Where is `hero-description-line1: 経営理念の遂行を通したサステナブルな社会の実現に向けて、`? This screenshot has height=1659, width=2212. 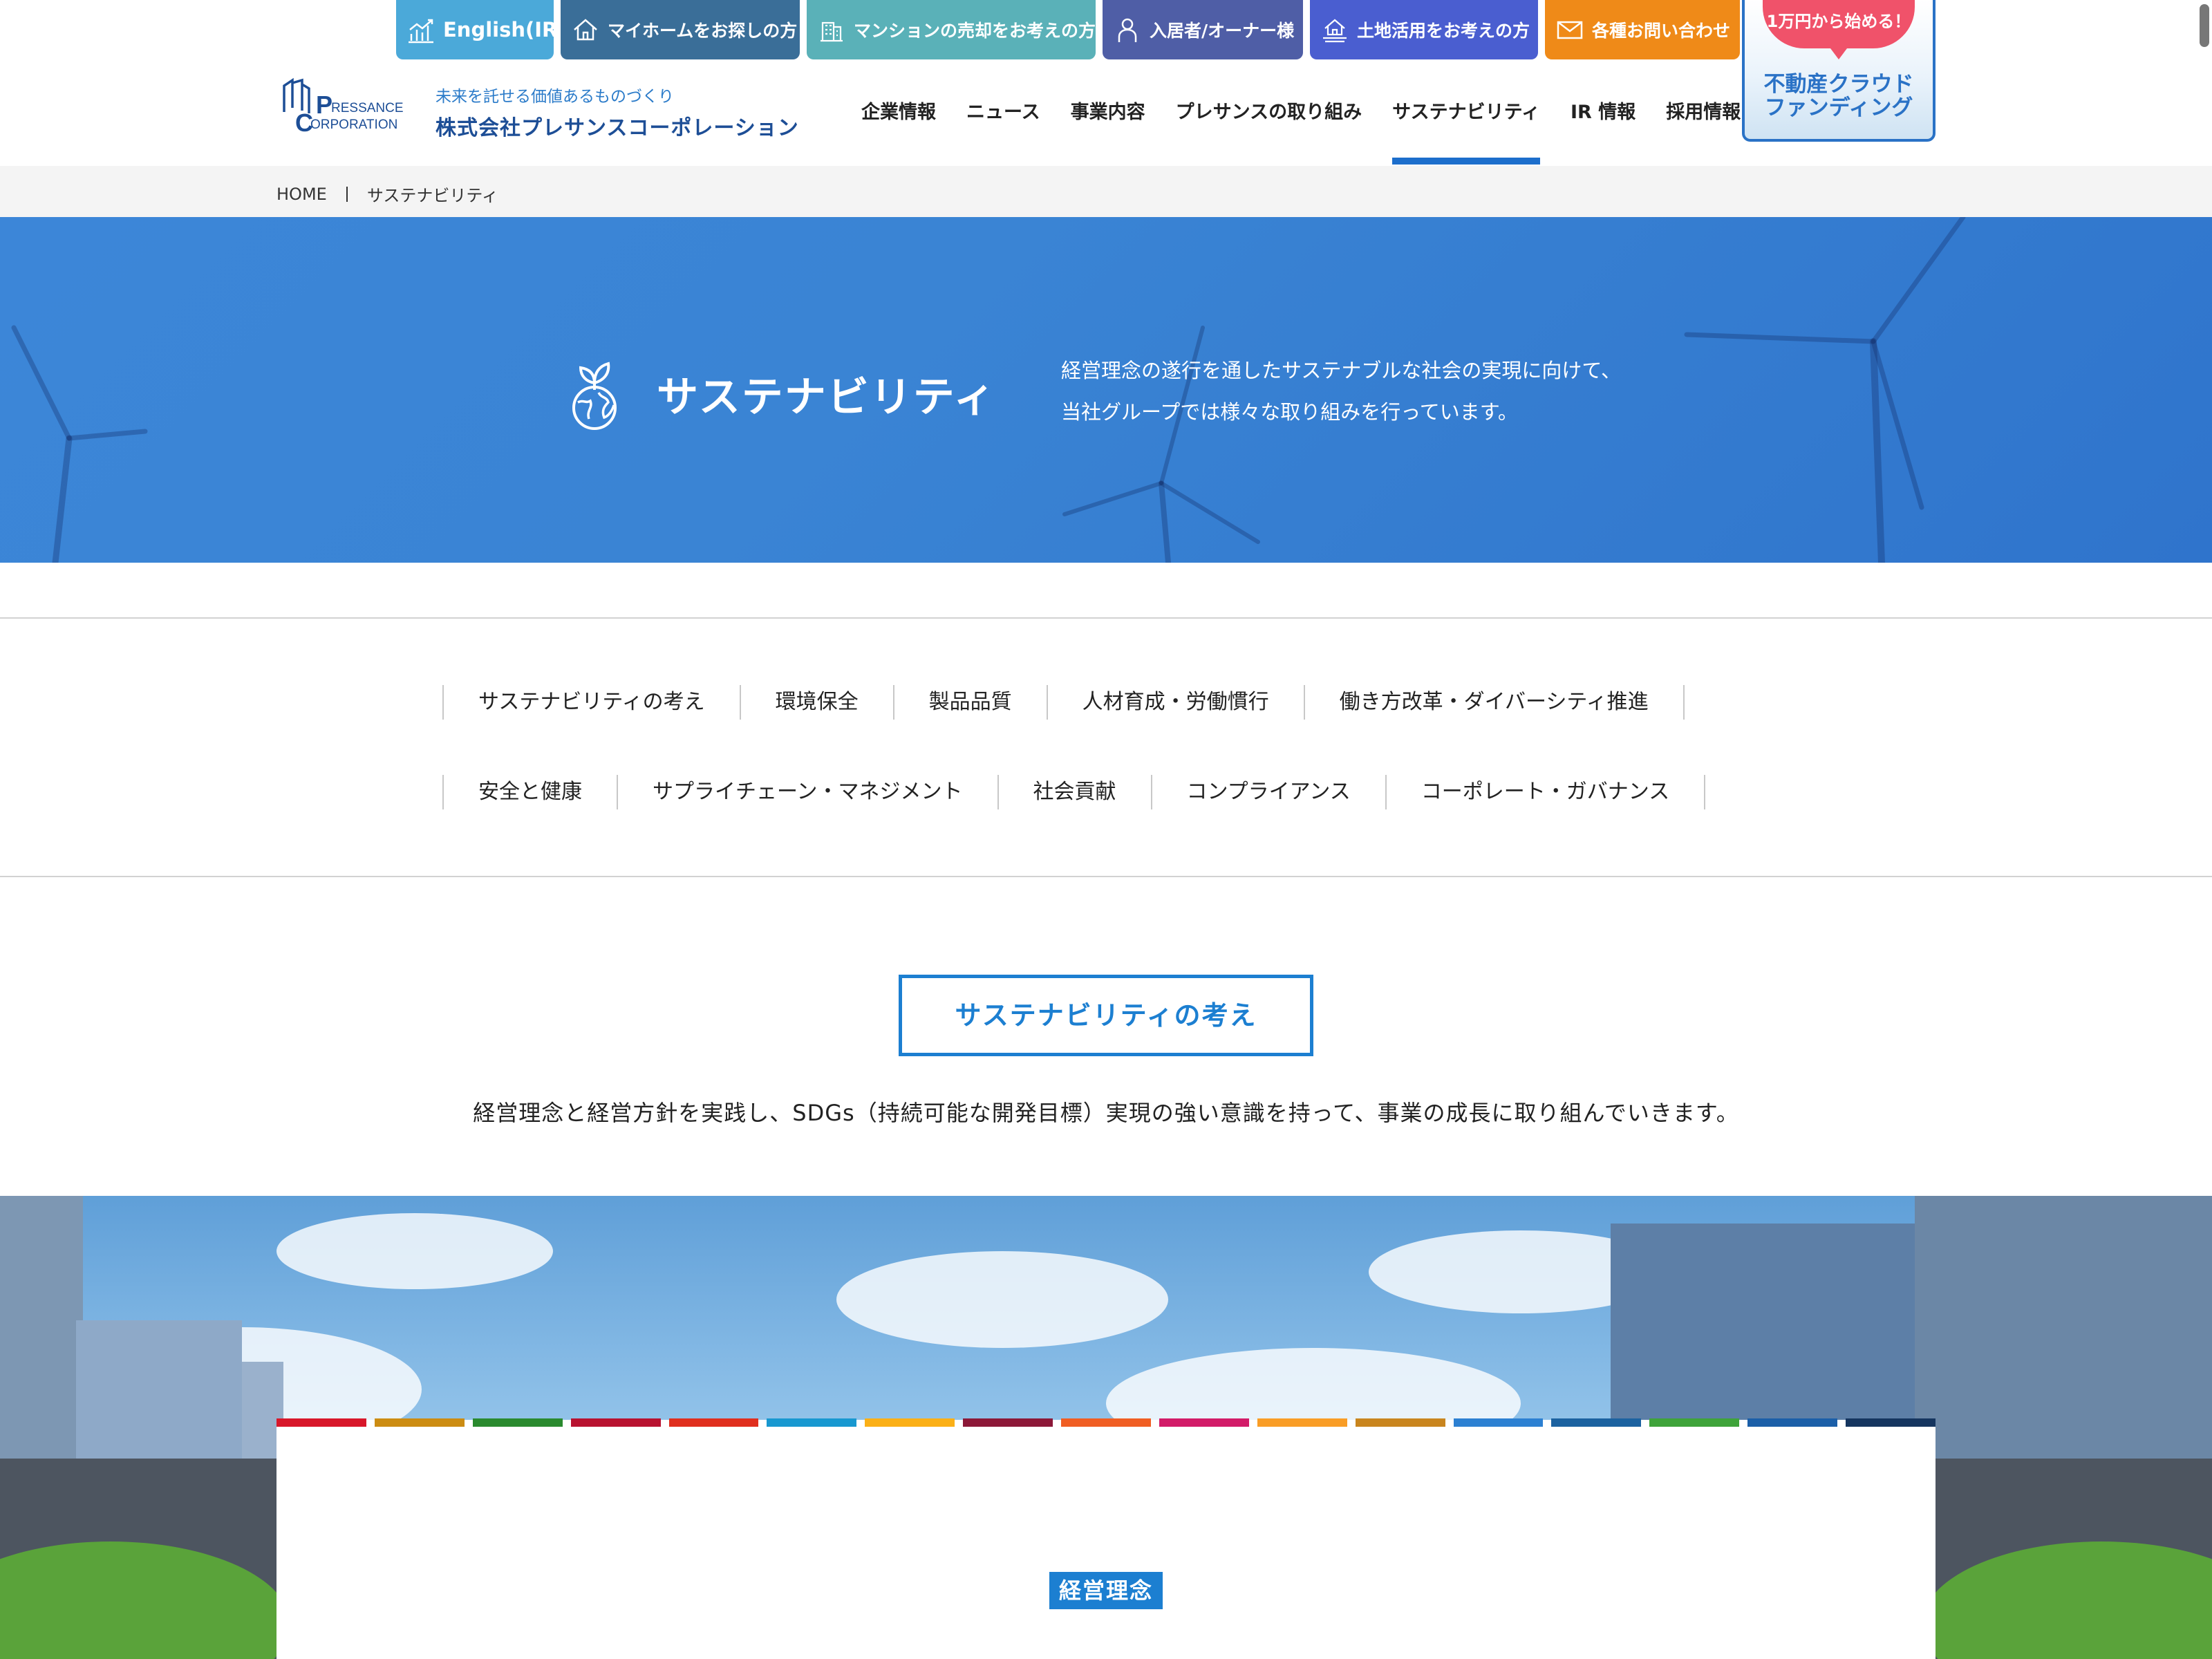 hero-description-line1: 経営理念の遂行を通したサステナブルな社会の実現に向けて、 is located at coordinates (1341, 371).